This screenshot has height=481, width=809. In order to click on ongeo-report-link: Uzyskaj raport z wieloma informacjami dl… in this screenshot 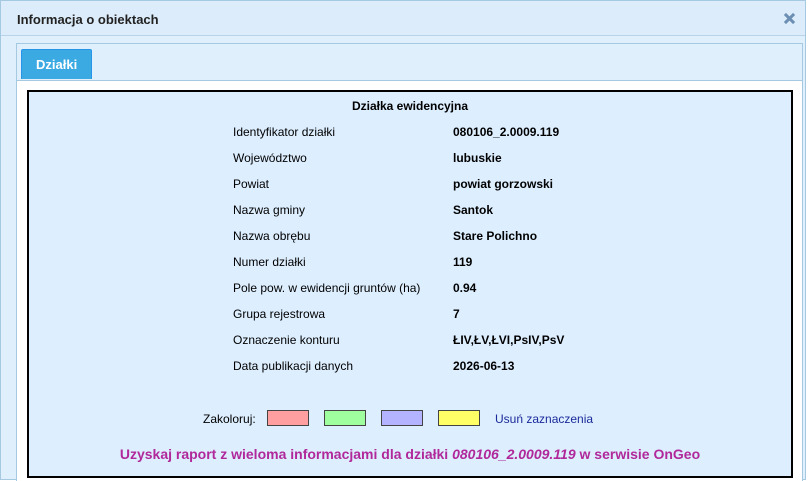, I will do `click(410, 454)`.